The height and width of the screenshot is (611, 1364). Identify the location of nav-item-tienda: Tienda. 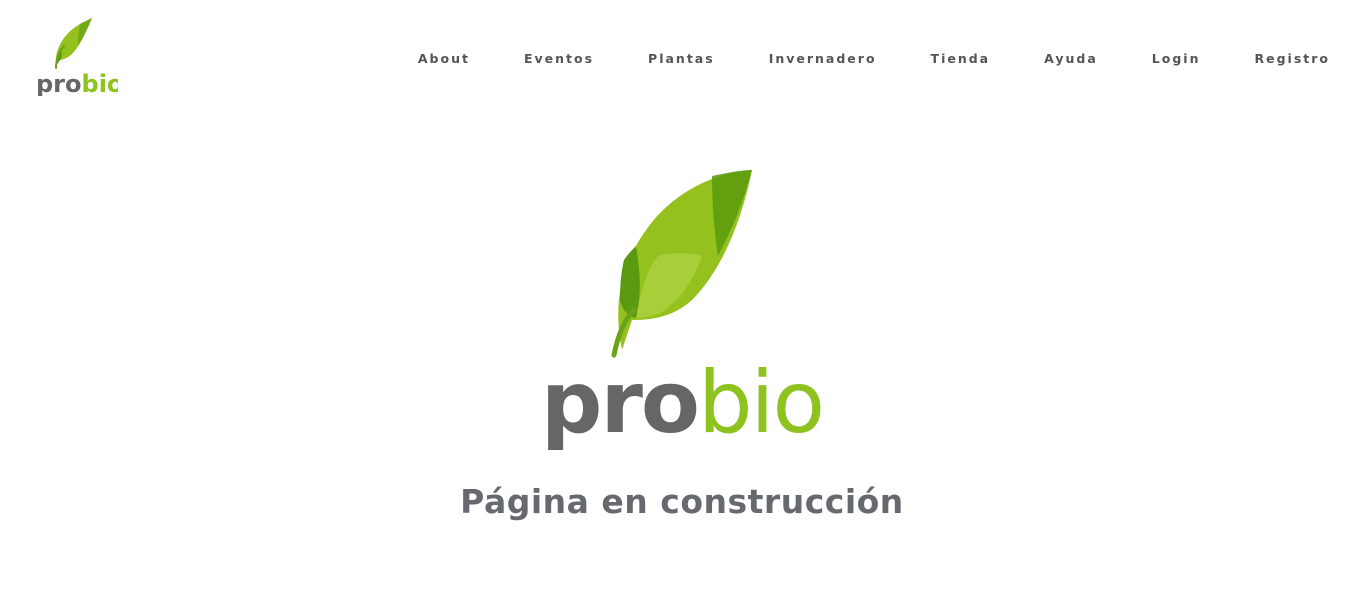
(961, 59).